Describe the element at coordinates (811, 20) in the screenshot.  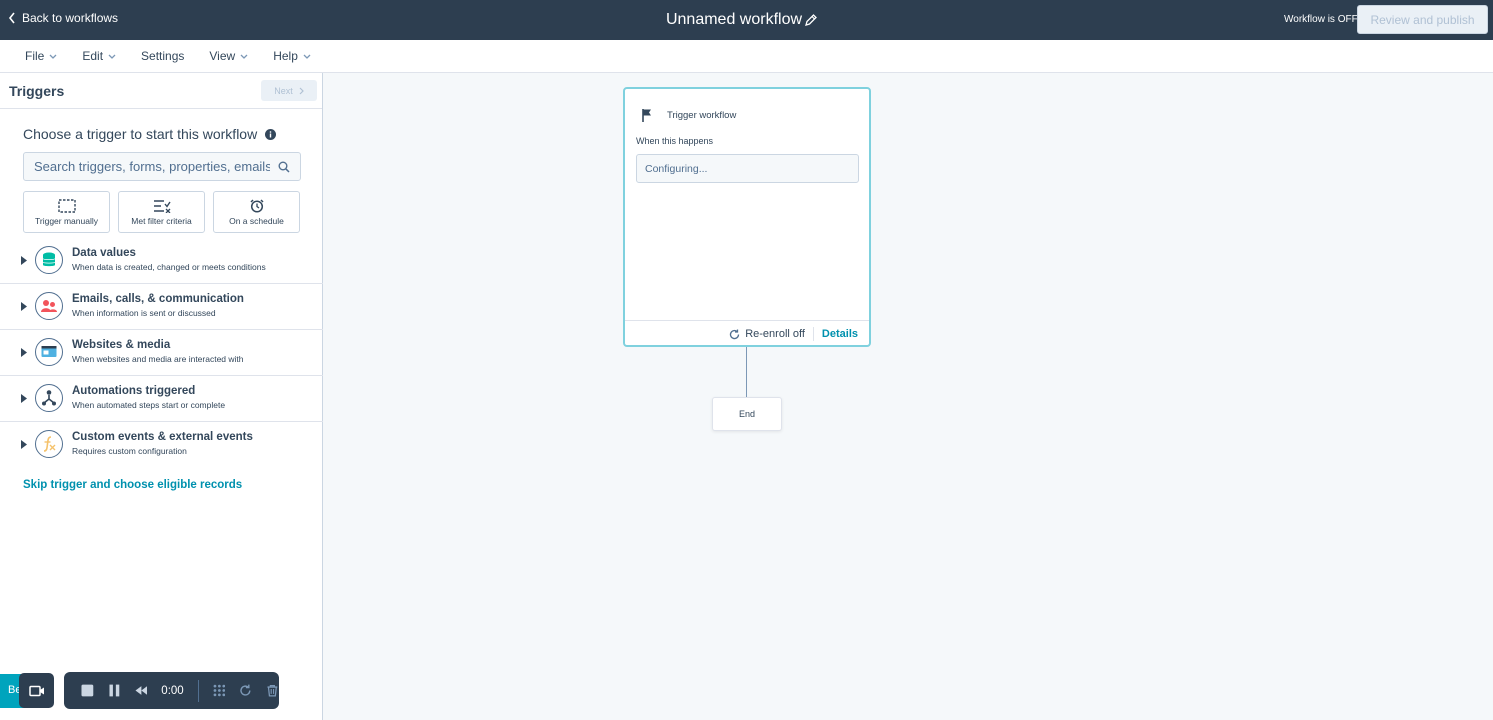
I see `pencil-icon` at that location.